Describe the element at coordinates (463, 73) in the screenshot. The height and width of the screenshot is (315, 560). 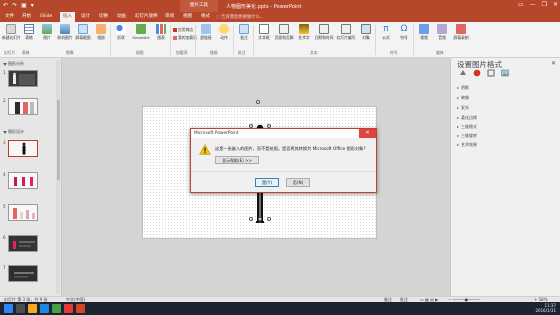
I see `fill-line-icon` at that location.